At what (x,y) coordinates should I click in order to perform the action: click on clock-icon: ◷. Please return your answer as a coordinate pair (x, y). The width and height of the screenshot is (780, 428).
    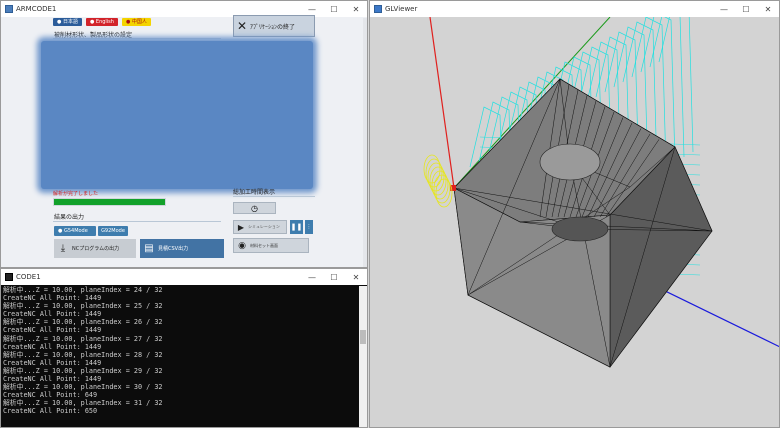
    Looking at the image, I should click on (254, 208).